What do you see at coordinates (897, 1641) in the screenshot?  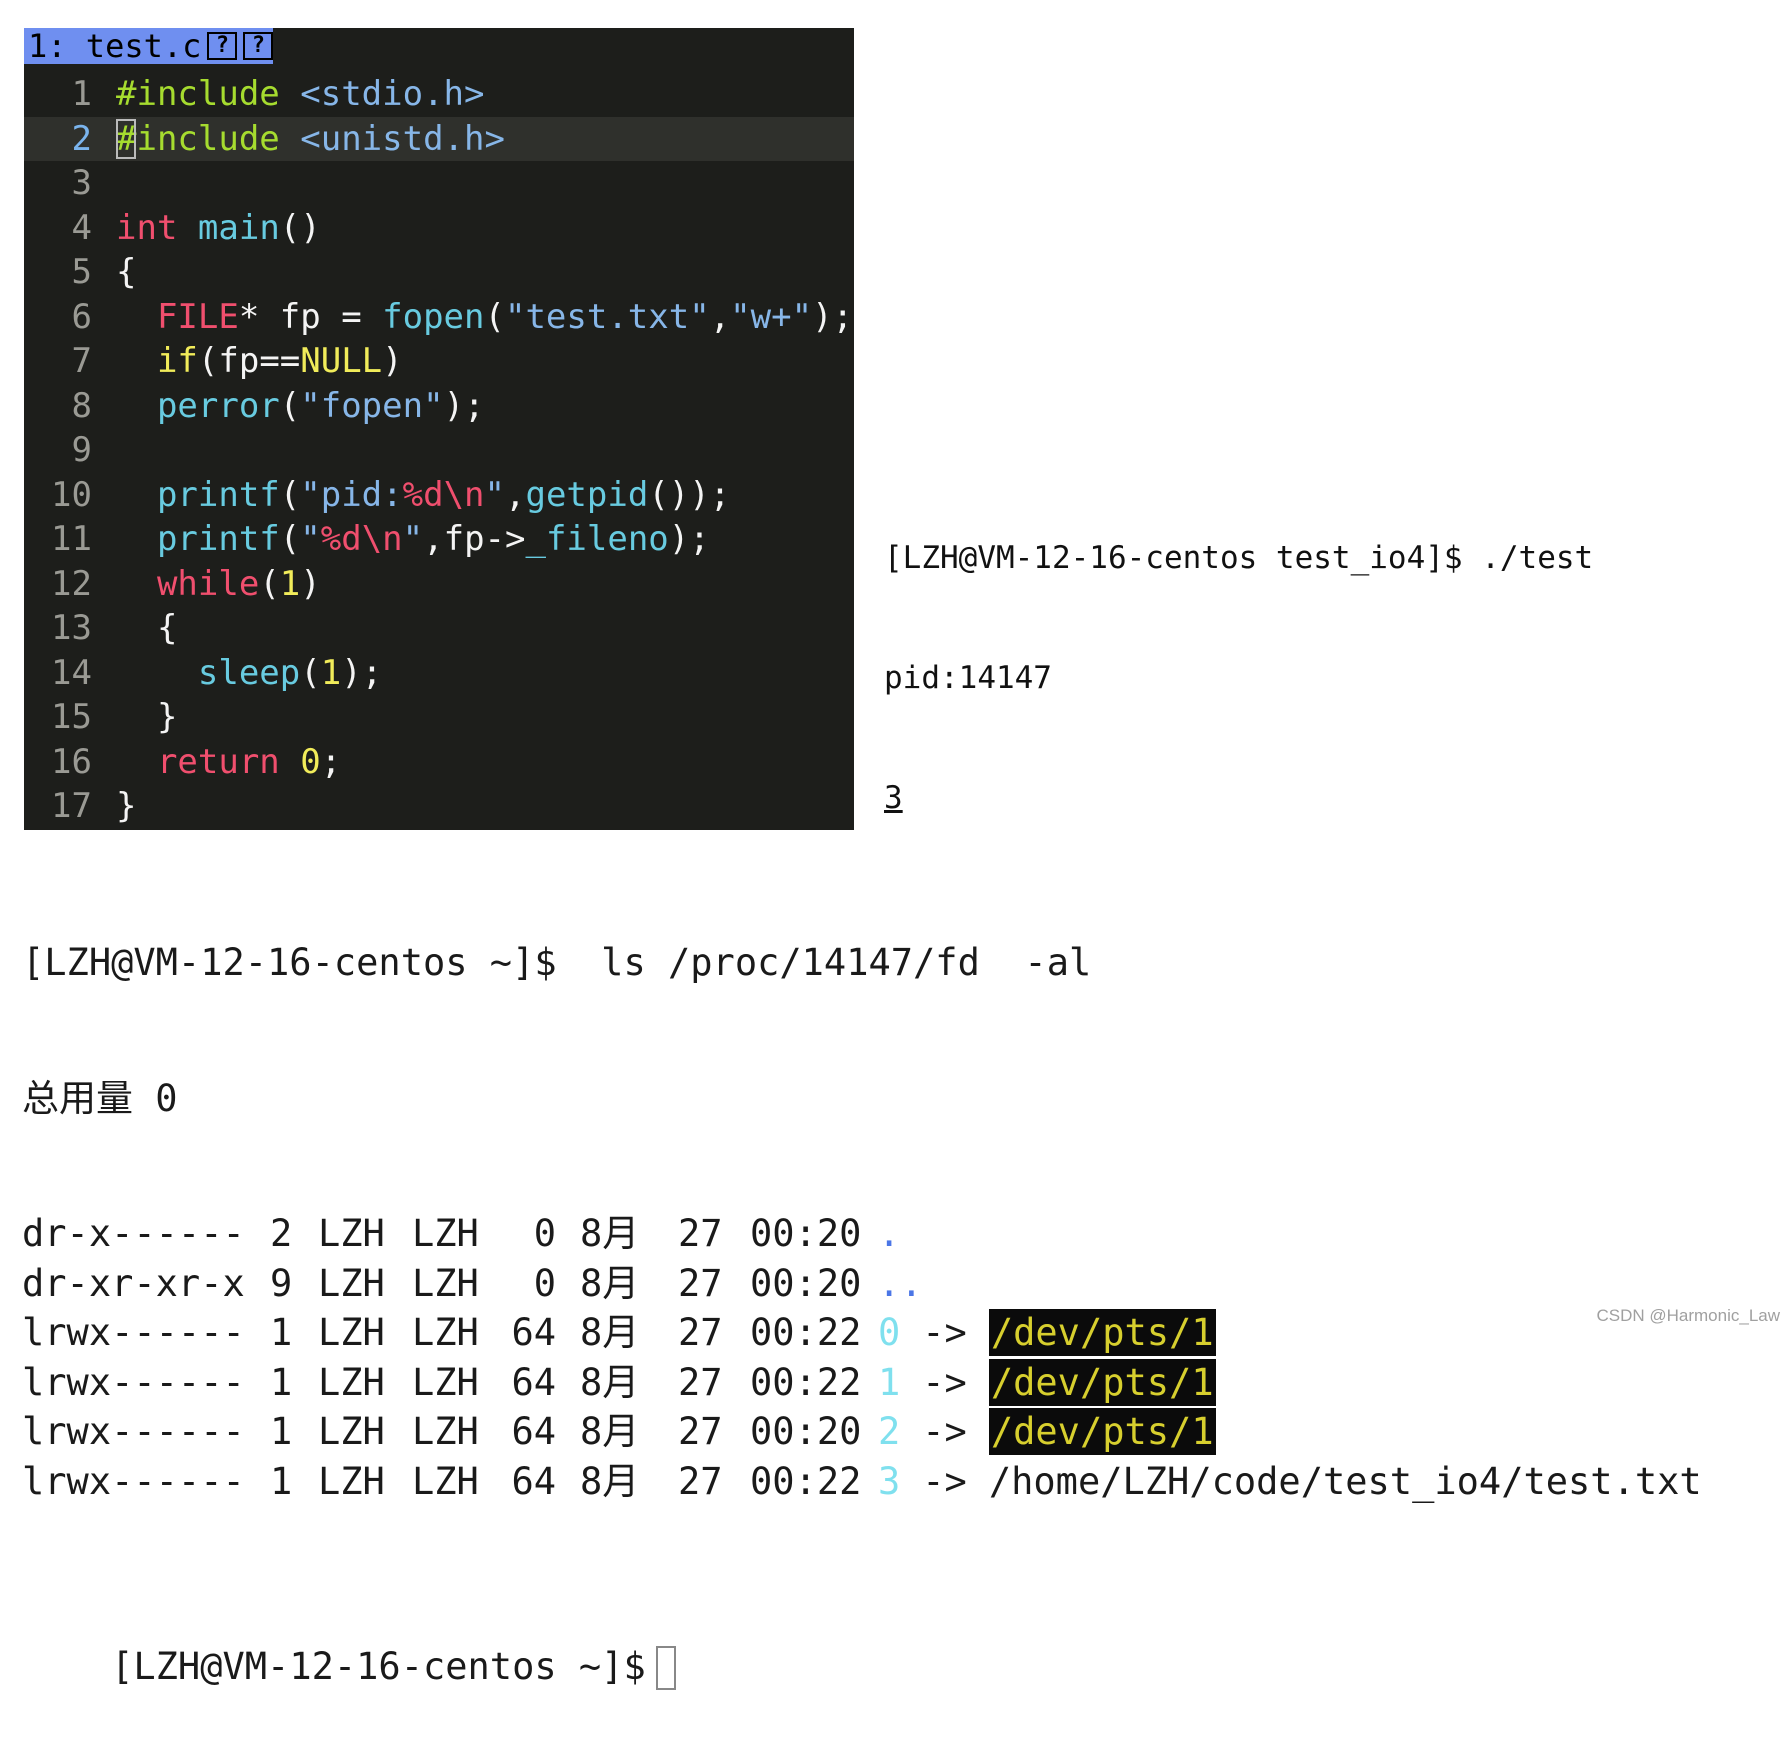 I see `final-prompt-line: [LZH@VM-12-16-centos ~]$` at bounding box center [897, 1641].